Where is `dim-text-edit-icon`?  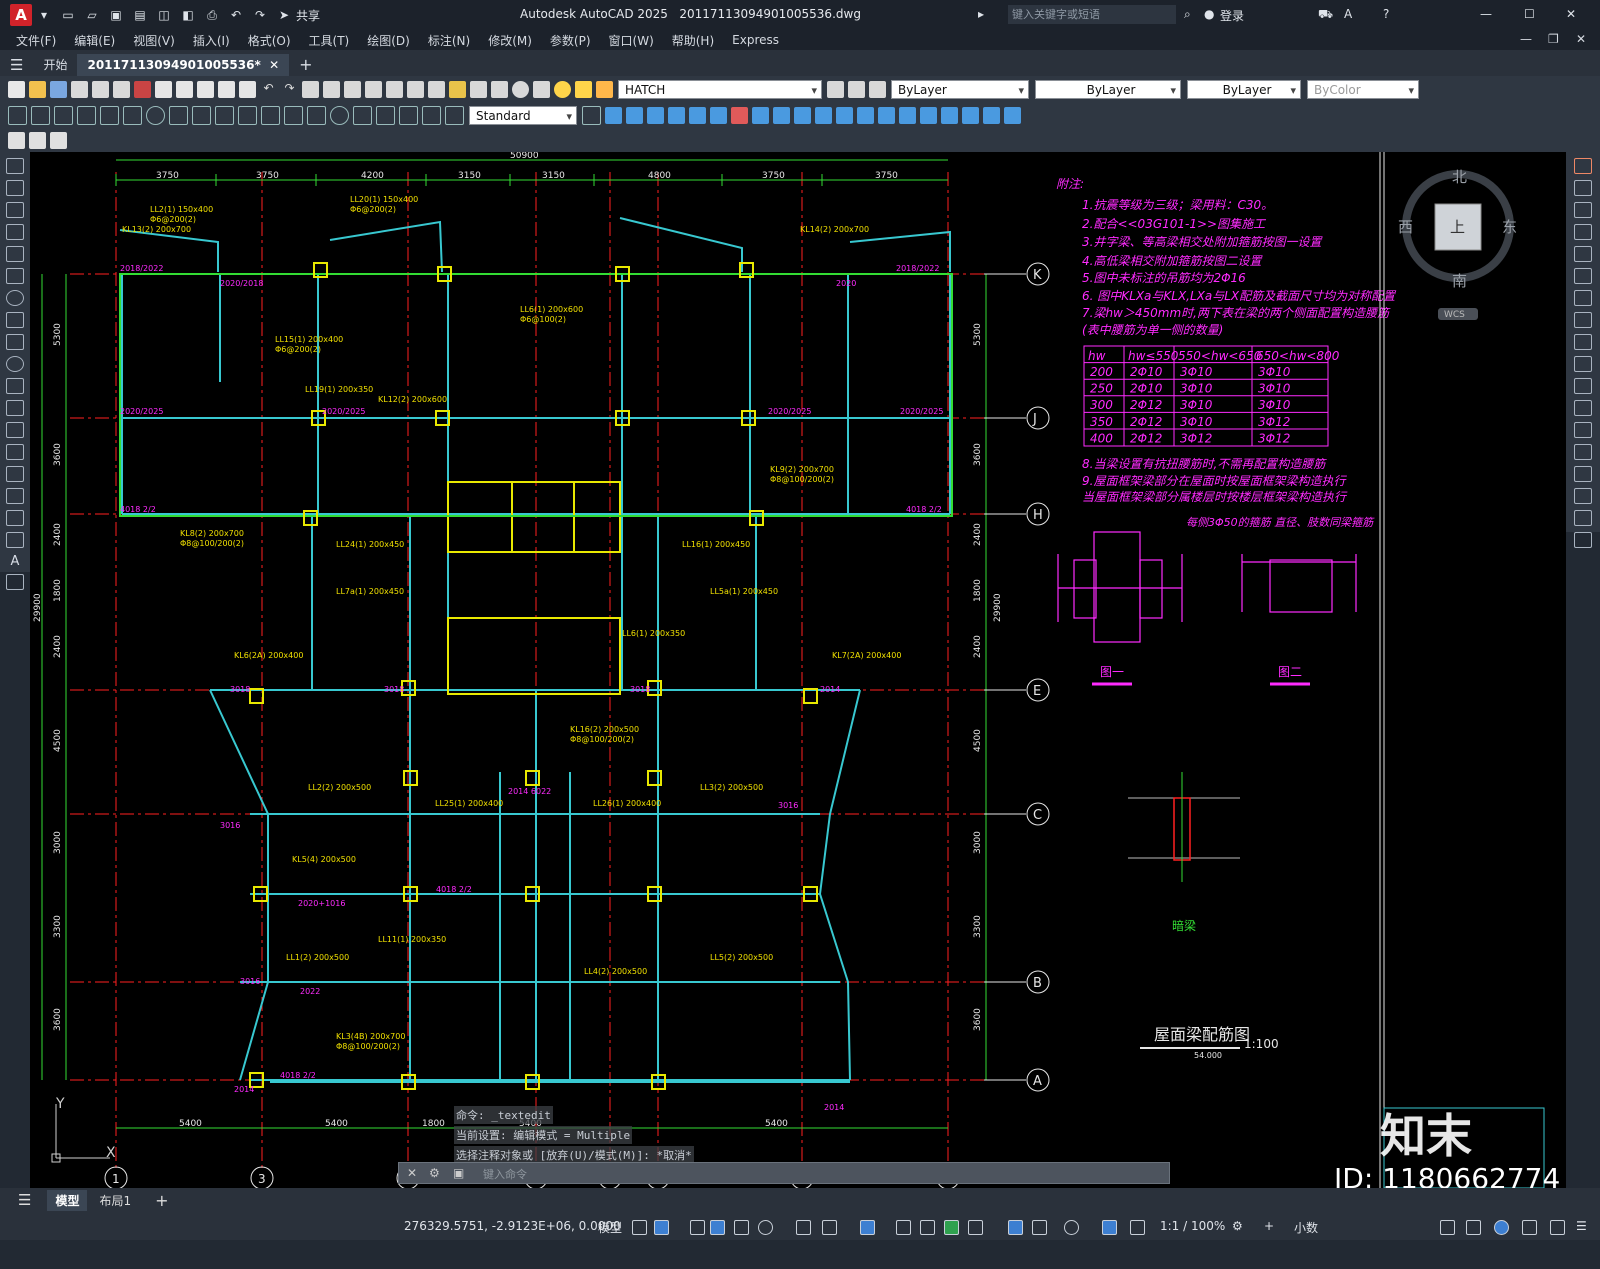
dim-text-edit-icon is located at coordinates (431, 115).